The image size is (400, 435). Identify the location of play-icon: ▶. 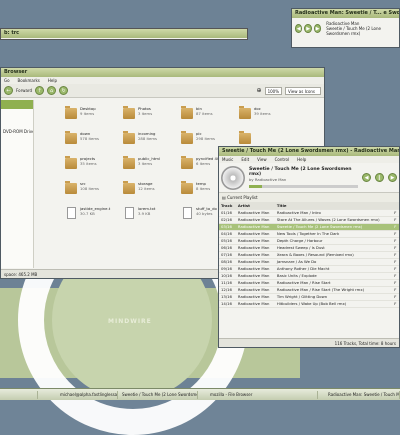
(308, 28).